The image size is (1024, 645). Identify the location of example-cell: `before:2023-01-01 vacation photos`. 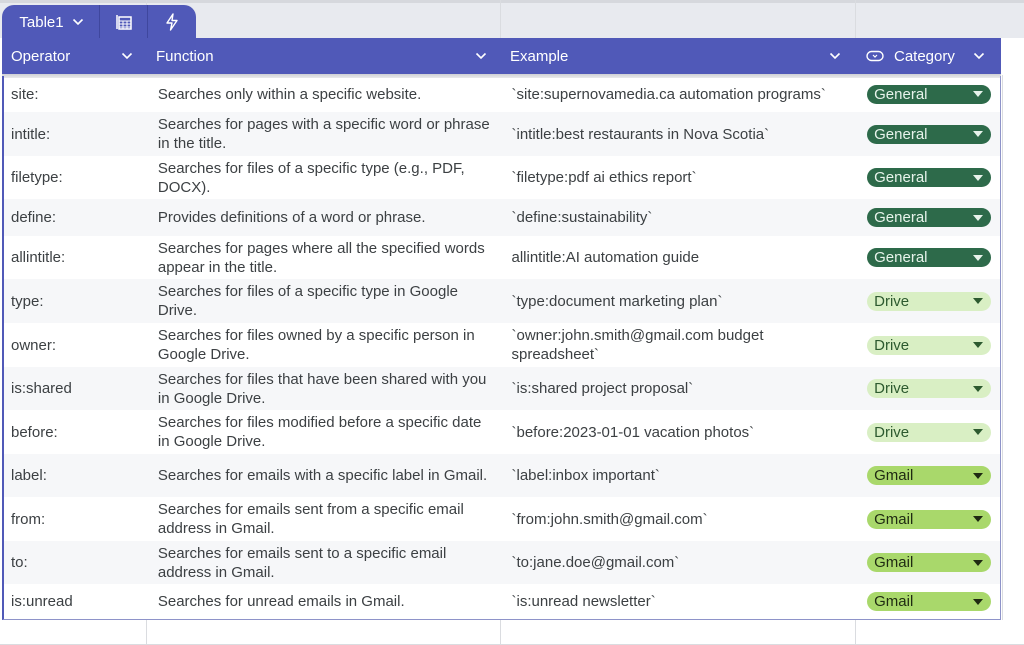
(680, 432).